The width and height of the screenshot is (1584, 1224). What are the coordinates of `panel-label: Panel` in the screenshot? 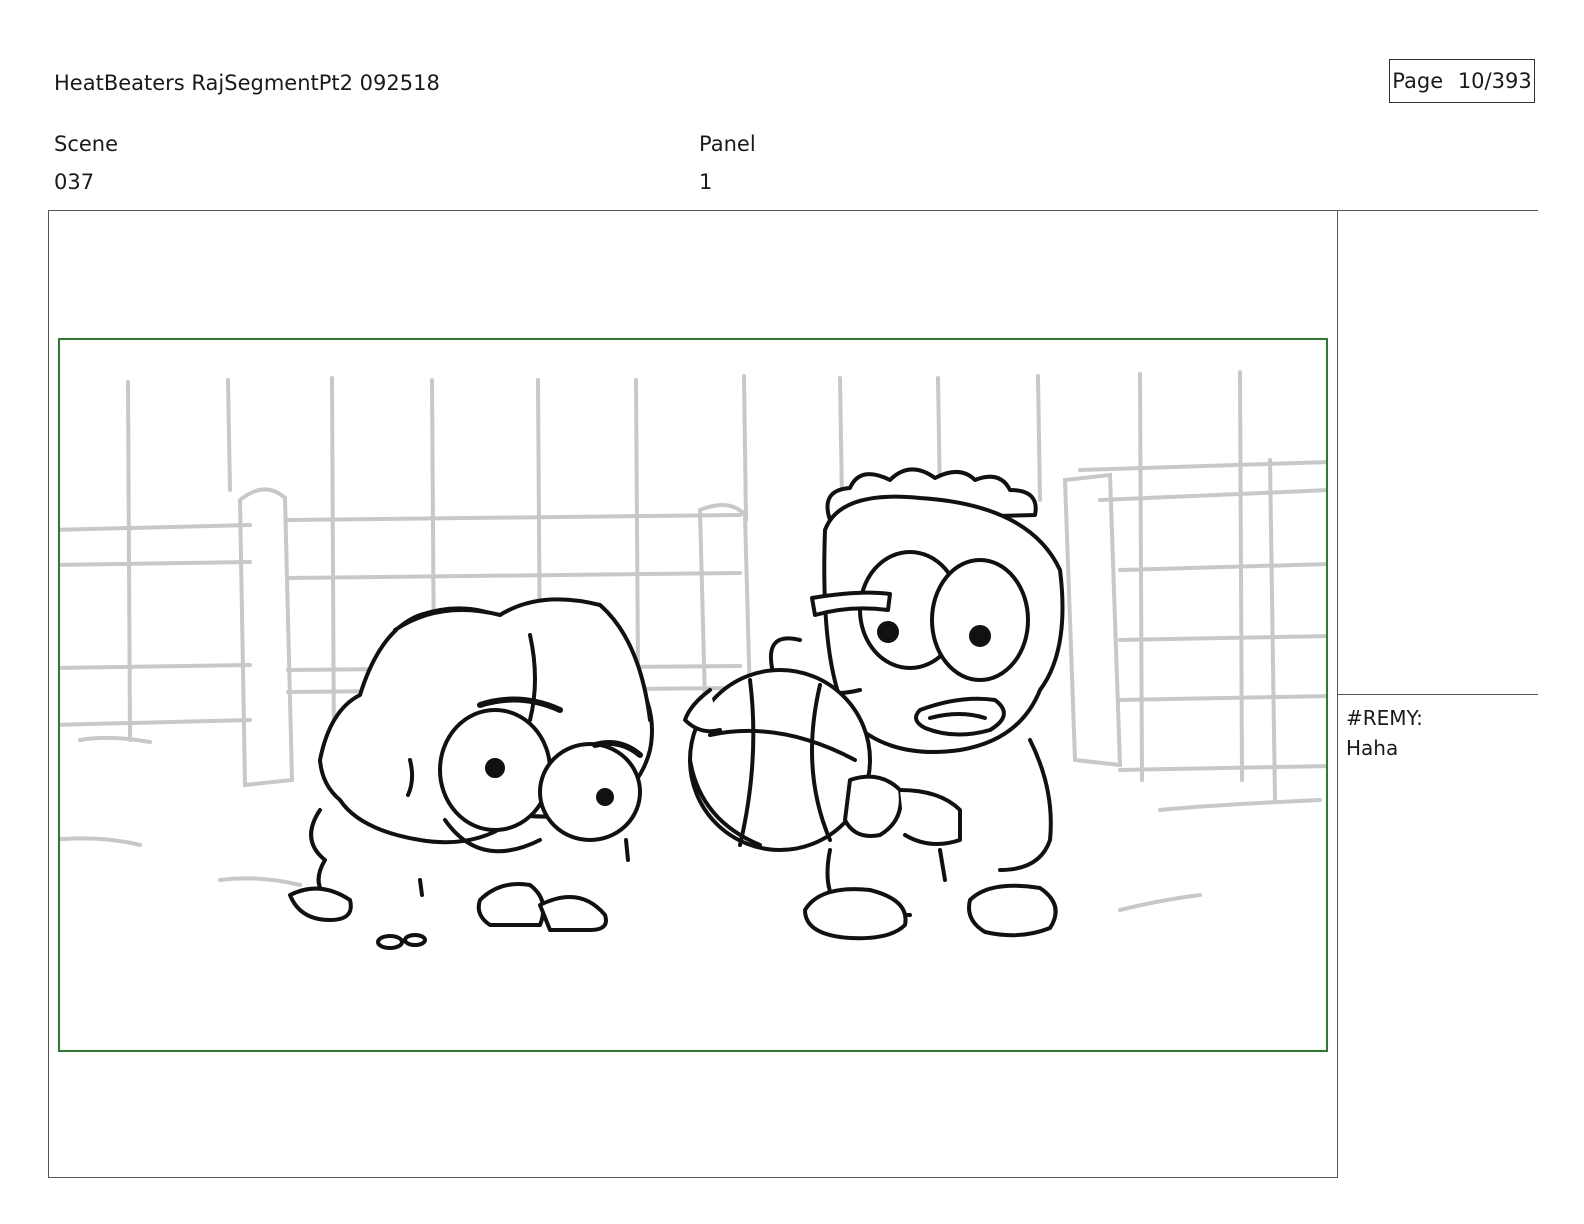 It's located at (727, 144).